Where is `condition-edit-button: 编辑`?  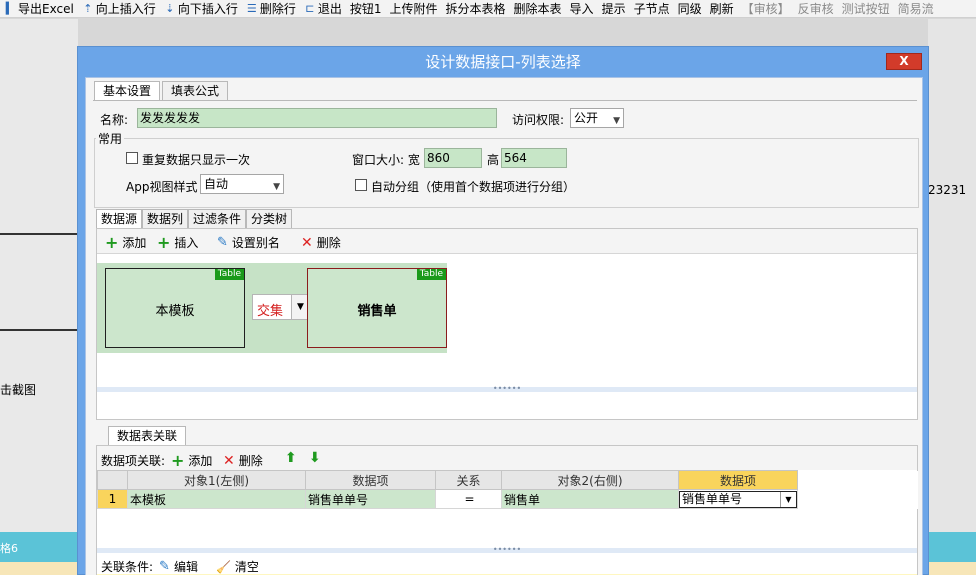
condition-edit-button: 编辑 is located at coordinates (186, 566).